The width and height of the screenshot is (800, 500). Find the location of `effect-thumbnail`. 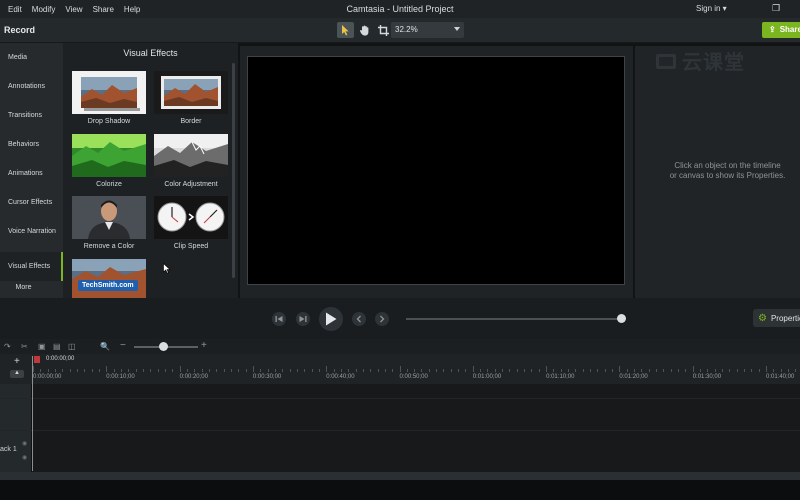

effect-thumbnail is located at coordinates (191, 217).